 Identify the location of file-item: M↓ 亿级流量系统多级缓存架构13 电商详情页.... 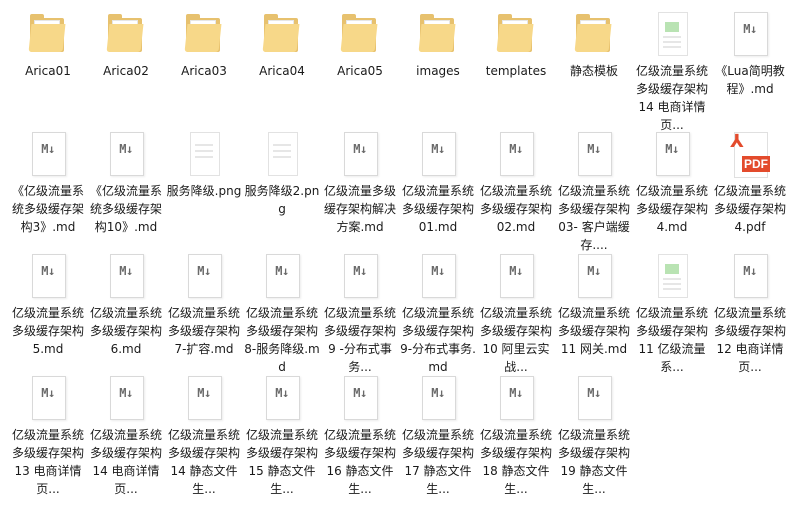
(48, 436).